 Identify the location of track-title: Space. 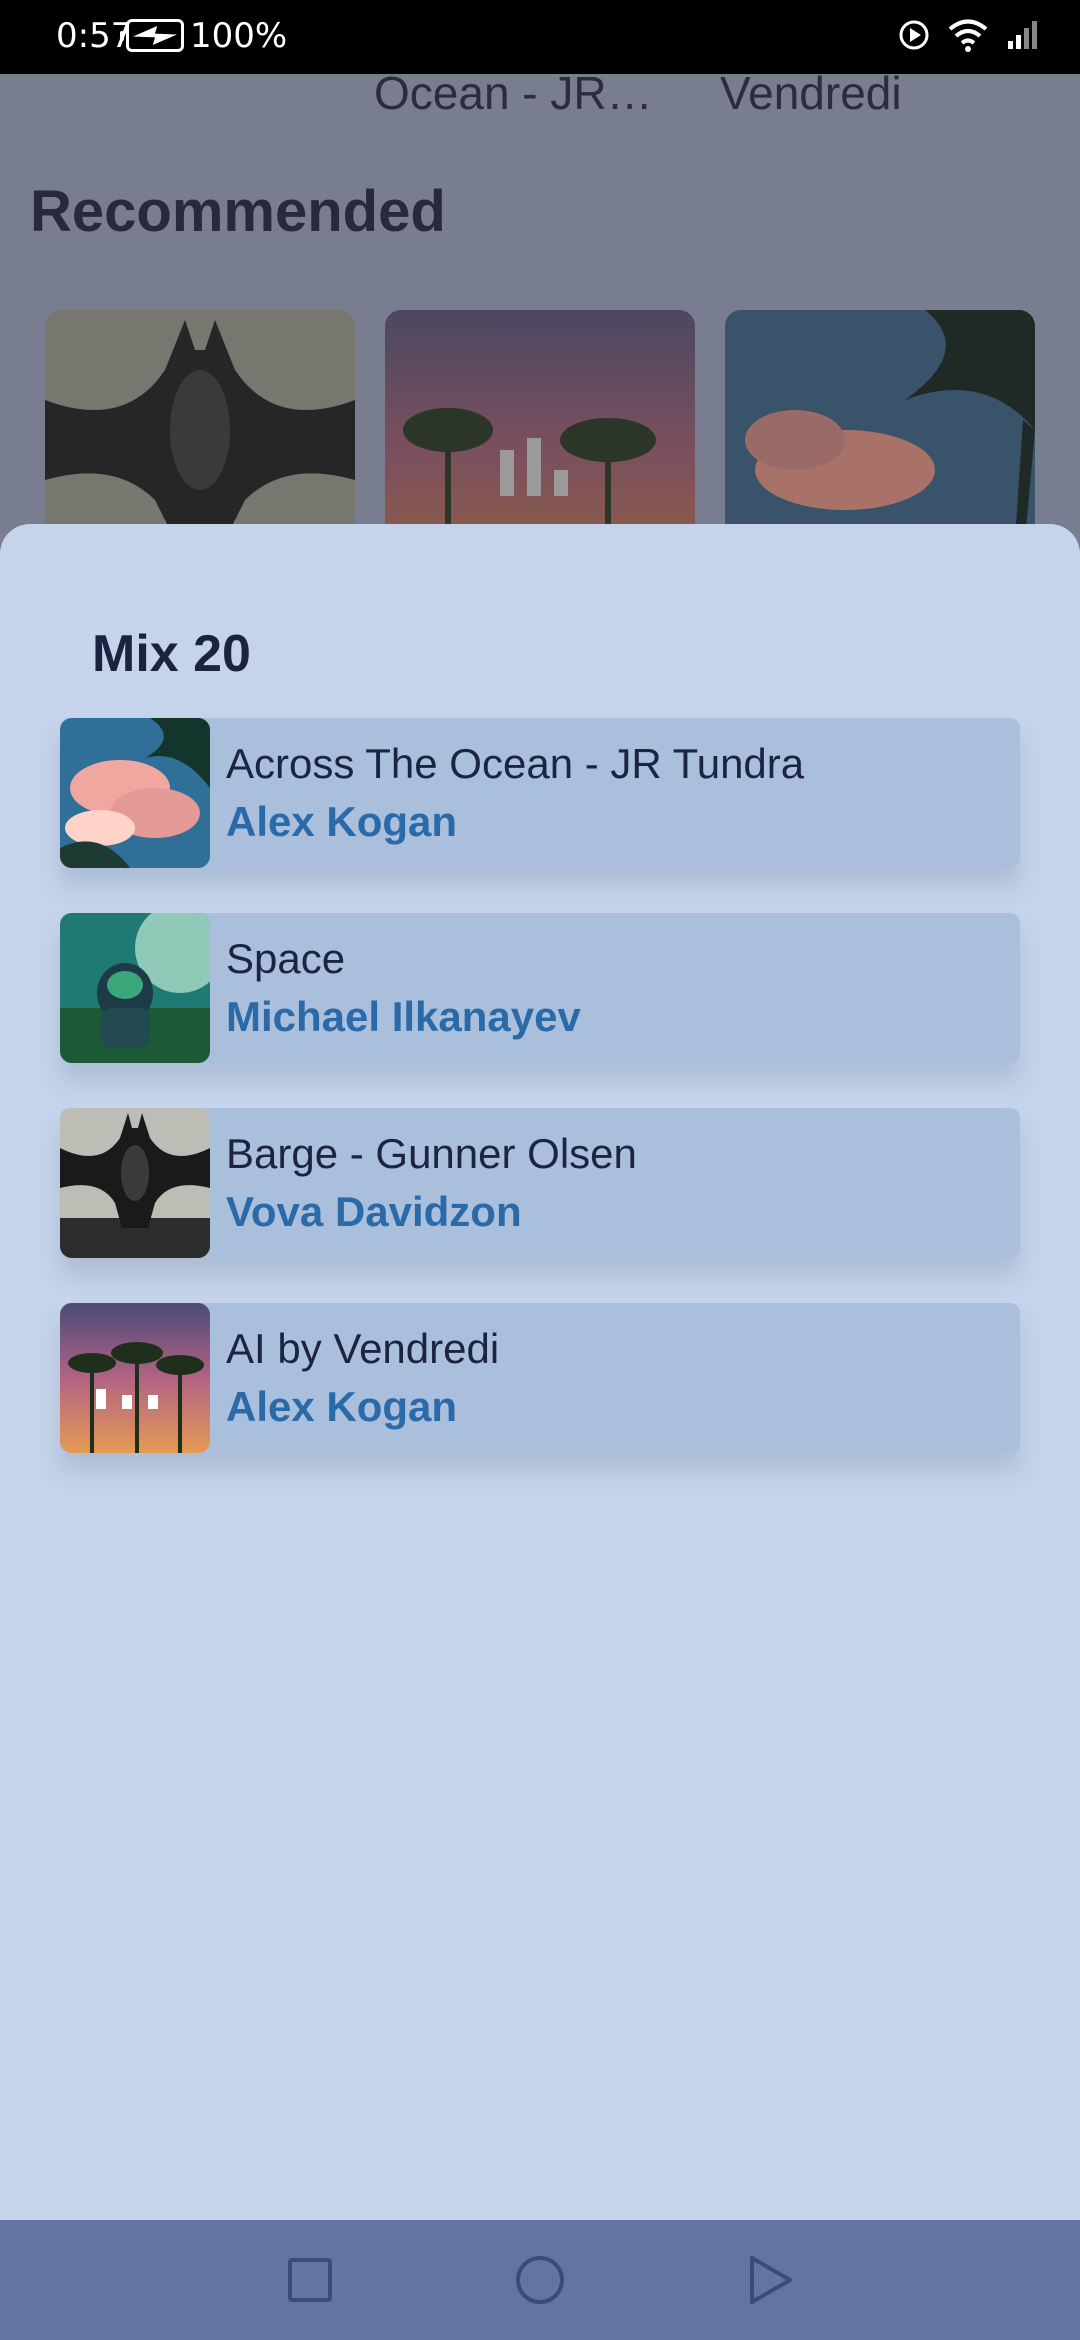
(286, 958).